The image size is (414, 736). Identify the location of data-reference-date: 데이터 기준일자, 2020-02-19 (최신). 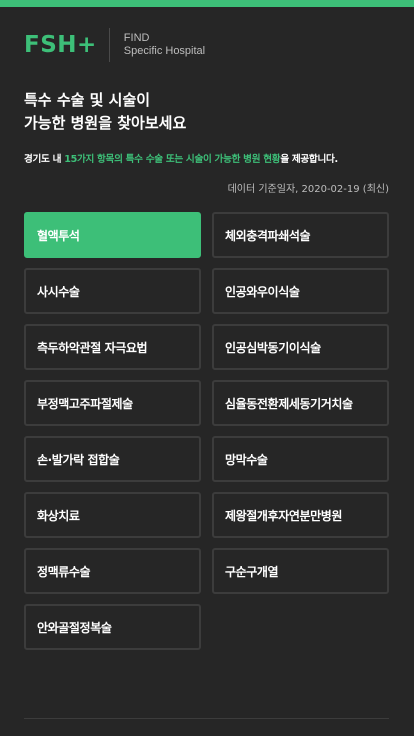
(308, 189).